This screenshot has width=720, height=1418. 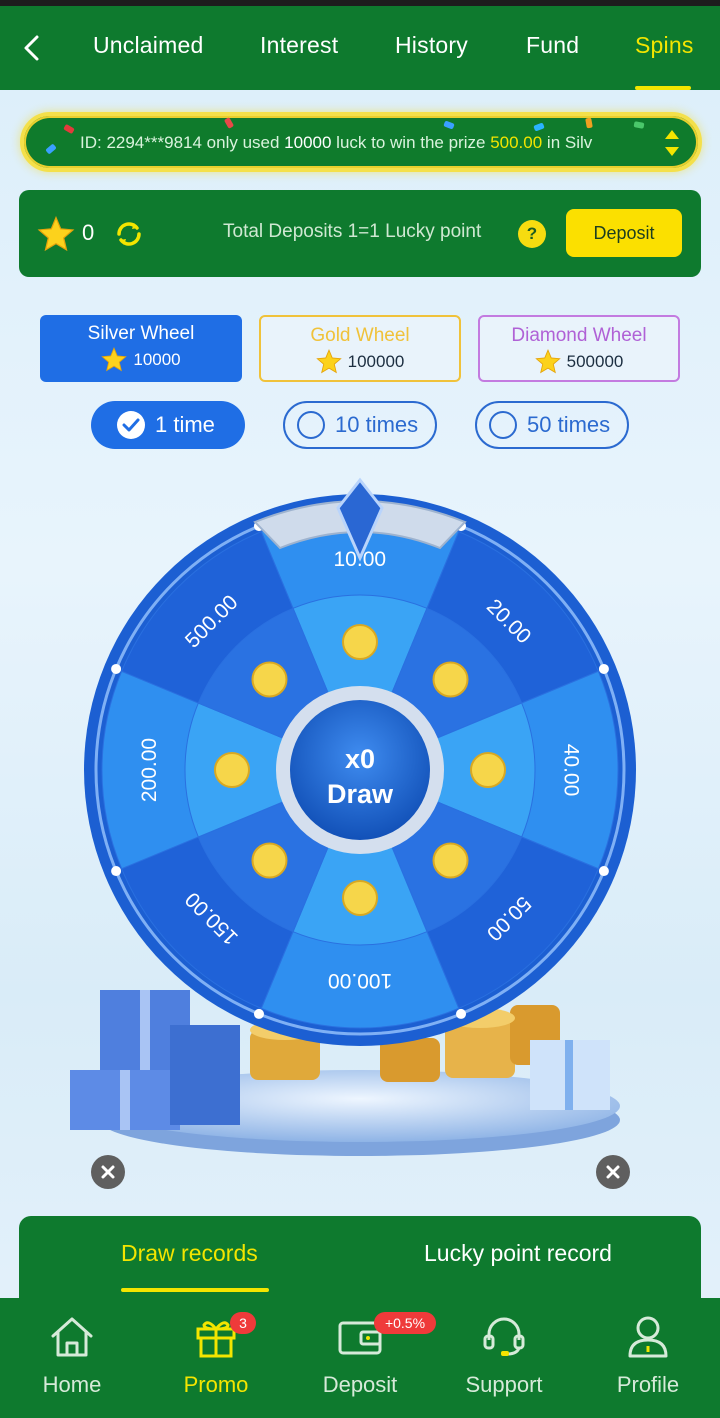 What do you see at coordinates (150, 770) in the screenshot?
I see `prize-label: 200.00` at bounding box center [150, 770].